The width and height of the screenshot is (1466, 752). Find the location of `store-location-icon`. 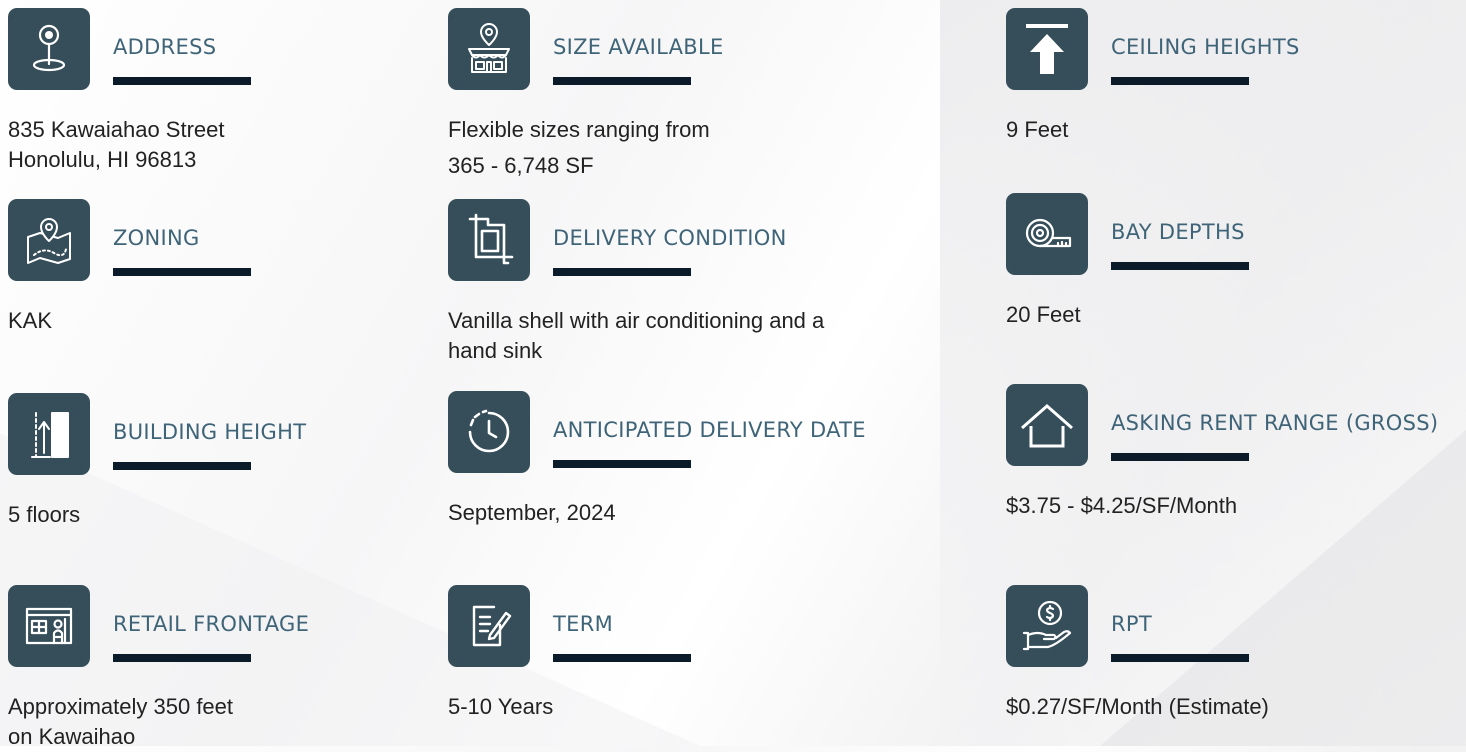

store-location-icon is located at coordinates (489, 49).